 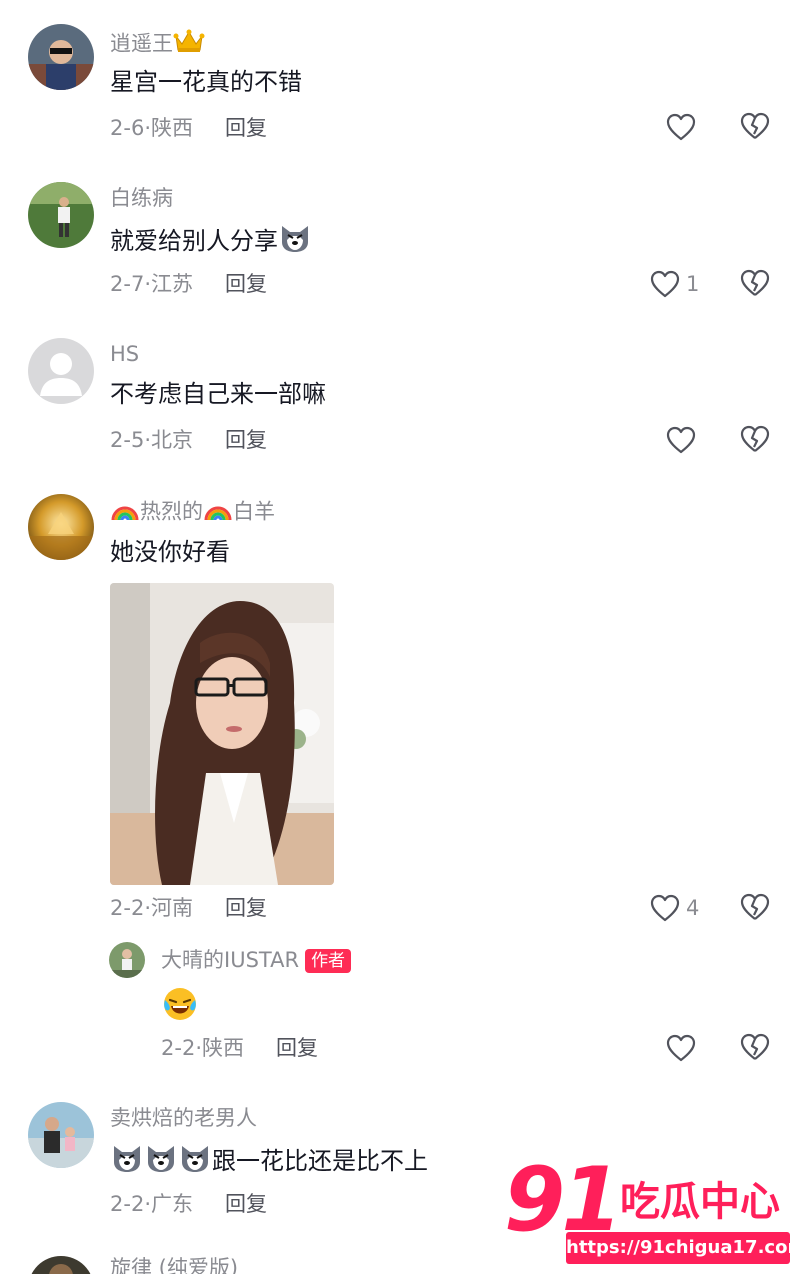 What do you see at coordinates (206, 82) in the screenshot?
I see `comment-text: 星宫一花真的不错` at bounding box center [206, 82].